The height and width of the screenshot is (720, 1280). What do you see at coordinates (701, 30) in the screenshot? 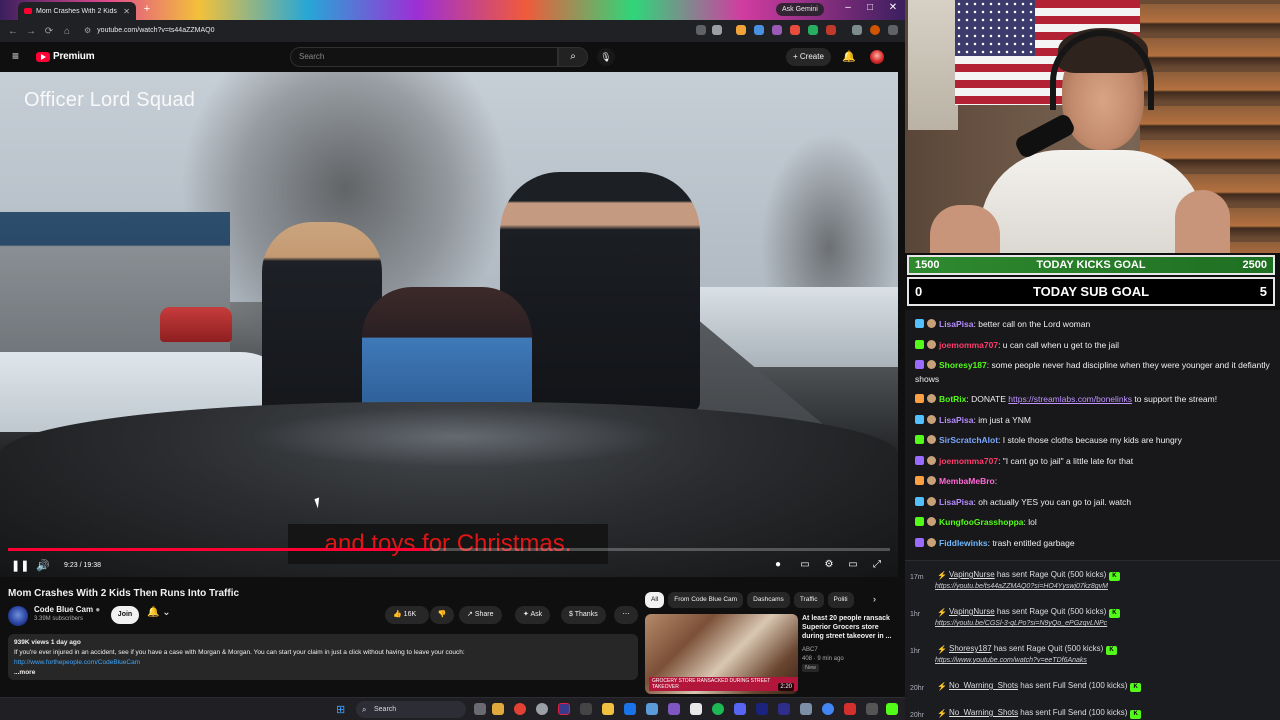
I see `cast-icon` at bounding box center [701, 30].